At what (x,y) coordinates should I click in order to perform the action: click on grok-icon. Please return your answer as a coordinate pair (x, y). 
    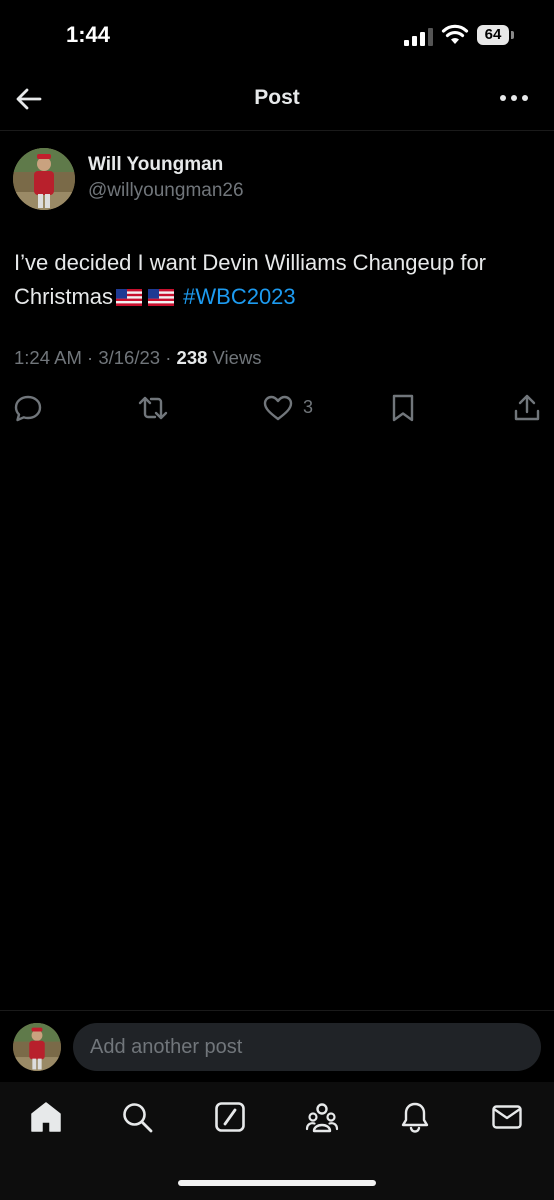
    Looking at the image, I should click on (230, 1117).